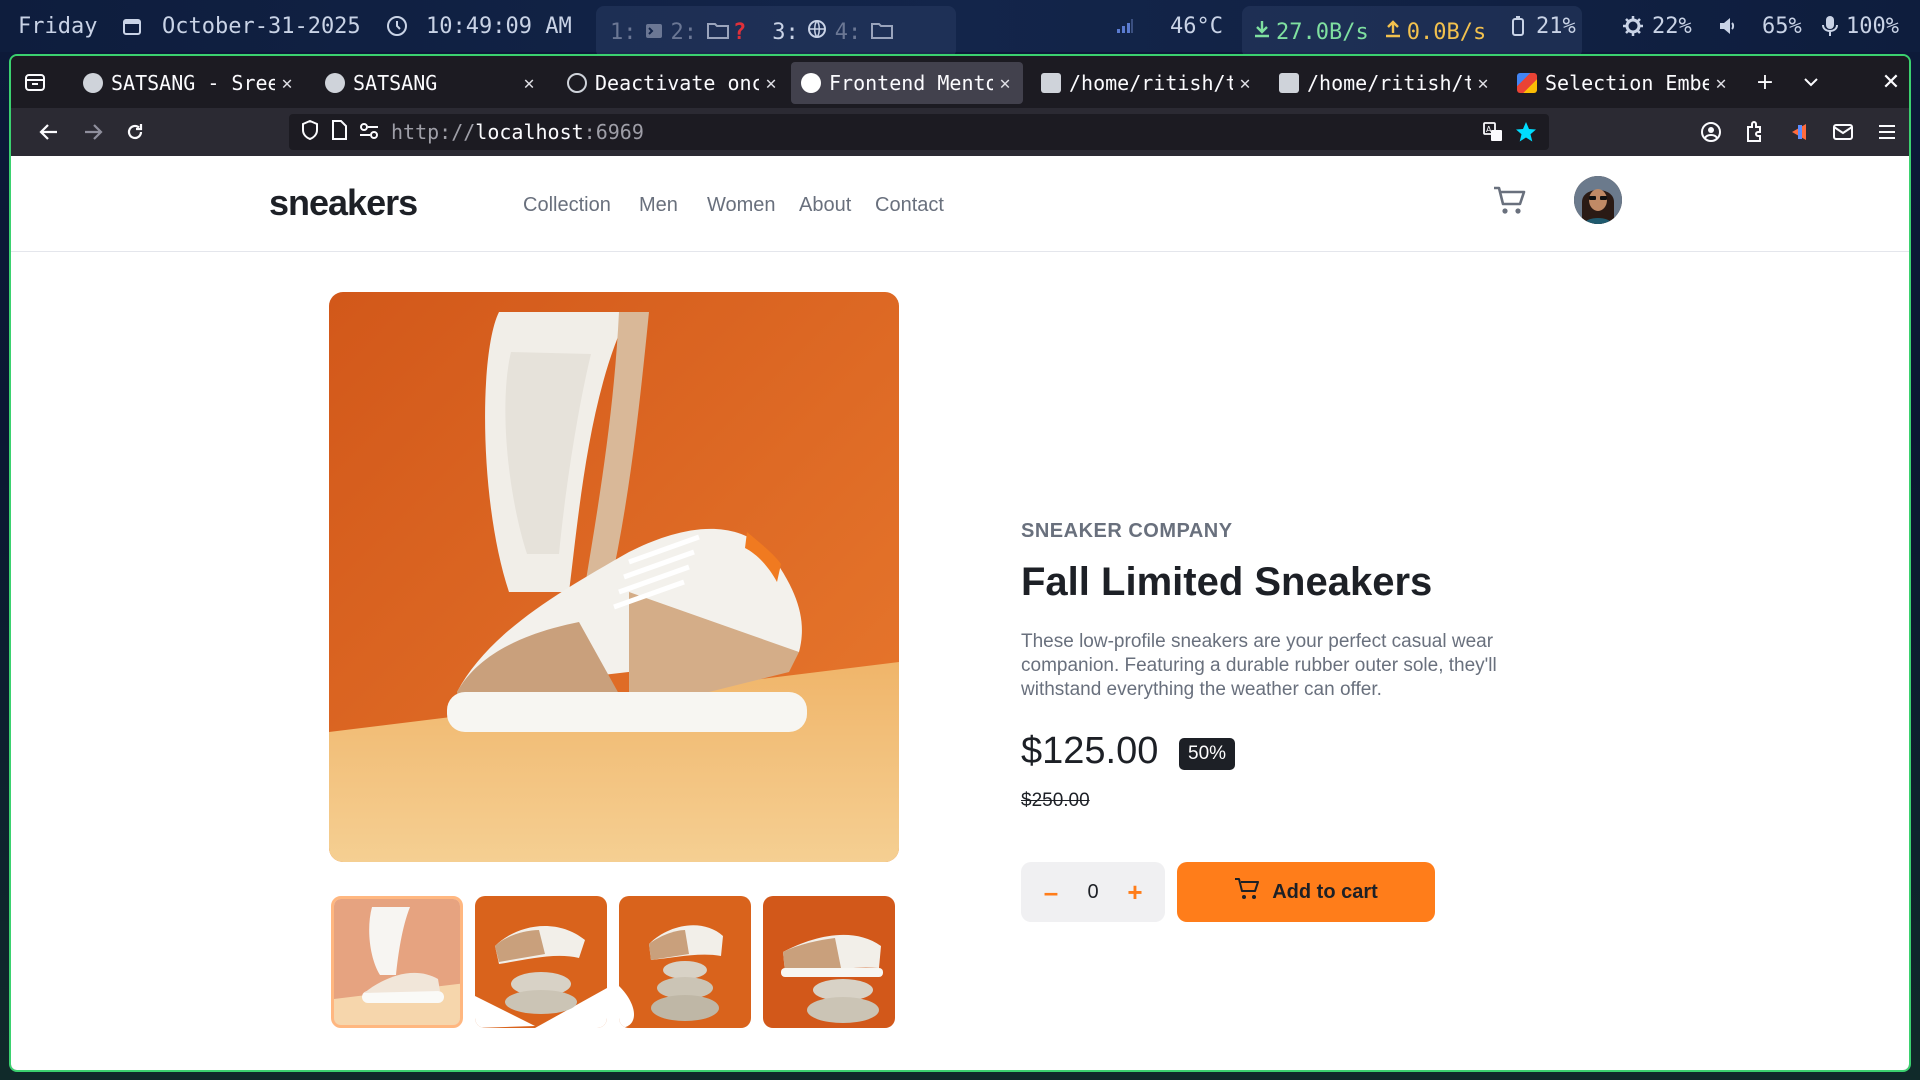  What do you see at coordinates (339, 132) in the screenshot?
I see `page-icon` at bounding box center [339, 132].